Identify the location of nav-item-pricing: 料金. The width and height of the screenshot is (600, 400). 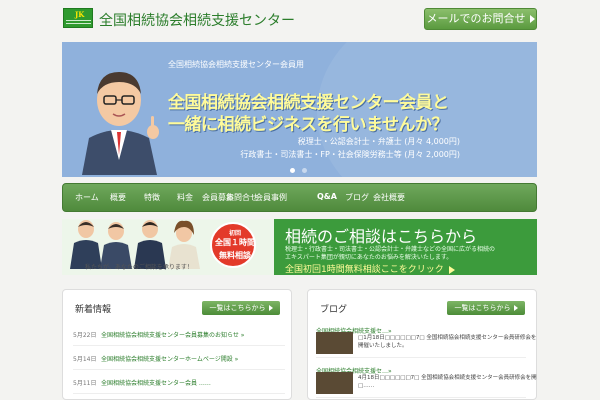
(185, 197).